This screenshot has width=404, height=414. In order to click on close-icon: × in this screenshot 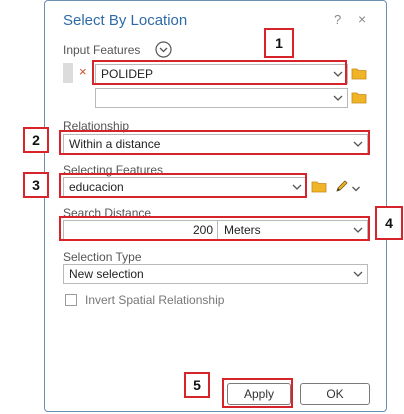, I will do `click(362, 19)`.